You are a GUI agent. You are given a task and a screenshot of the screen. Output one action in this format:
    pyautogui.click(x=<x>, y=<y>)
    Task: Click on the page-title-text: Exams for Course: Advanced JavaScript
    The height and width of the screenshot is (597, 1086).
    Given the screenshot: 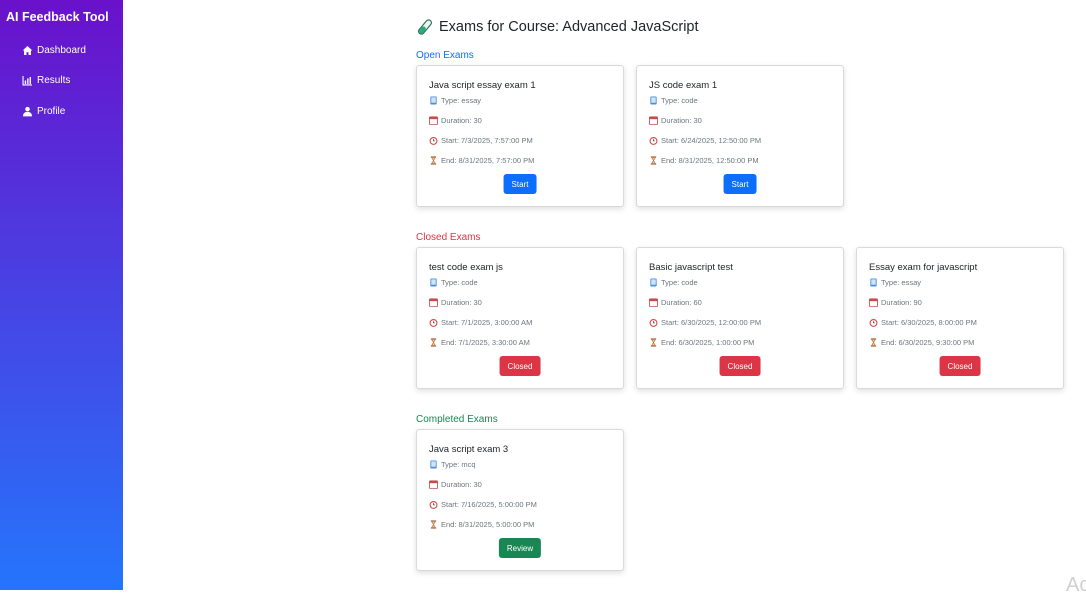 What is the action you would take?
    pyautogui.click(x=569, y=27)
    